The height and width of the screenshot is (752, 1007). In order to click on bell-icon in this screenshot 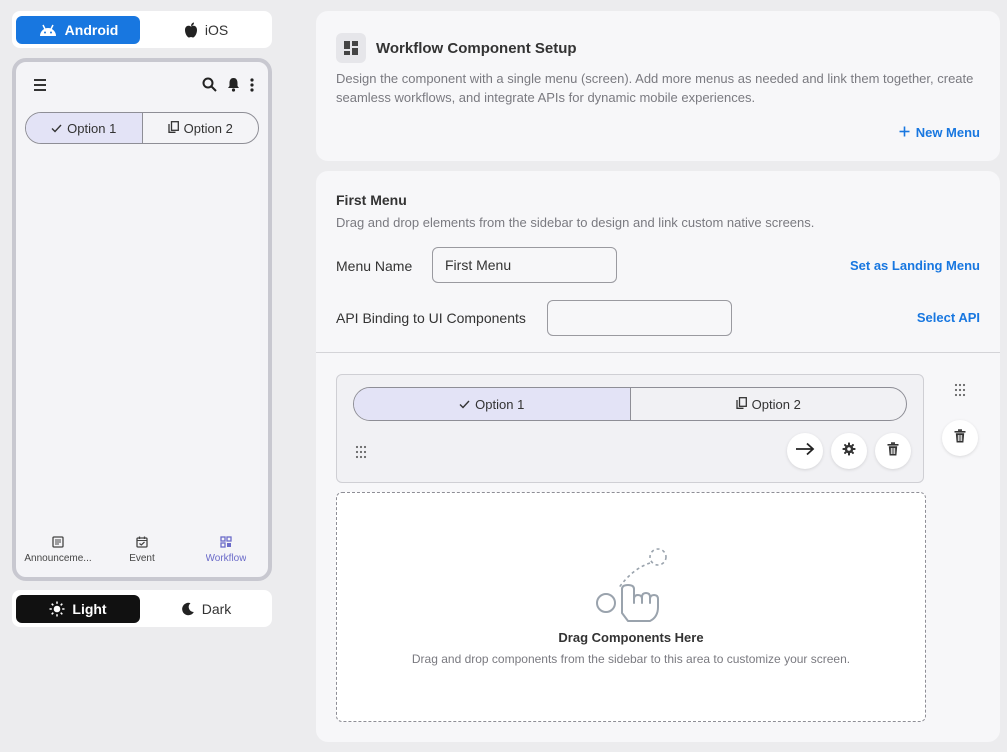, I will do `click(233, 87)`.